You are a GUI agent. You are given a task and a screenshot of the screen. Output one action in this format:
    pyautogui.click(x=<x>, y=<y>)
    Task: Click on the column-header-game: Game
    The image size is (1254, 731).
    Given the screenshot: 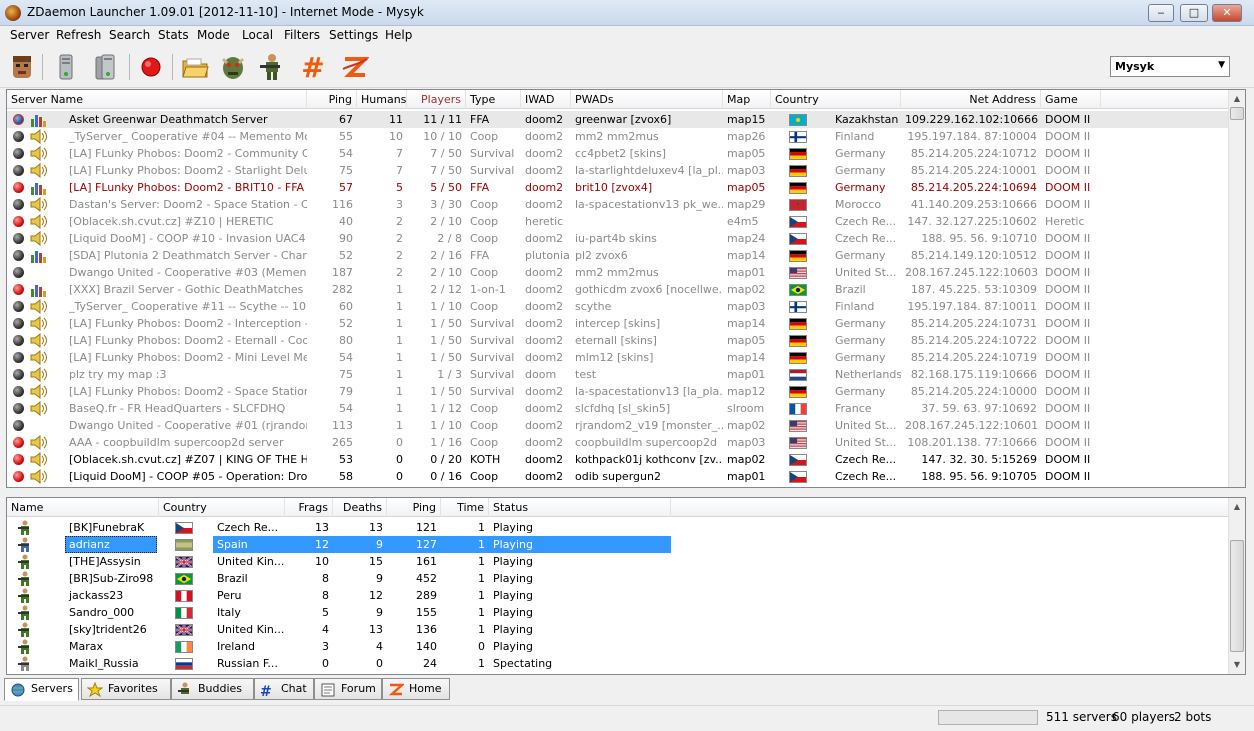 What is the action you would take?
    pyautogui.click(x=1071, y=99)
    